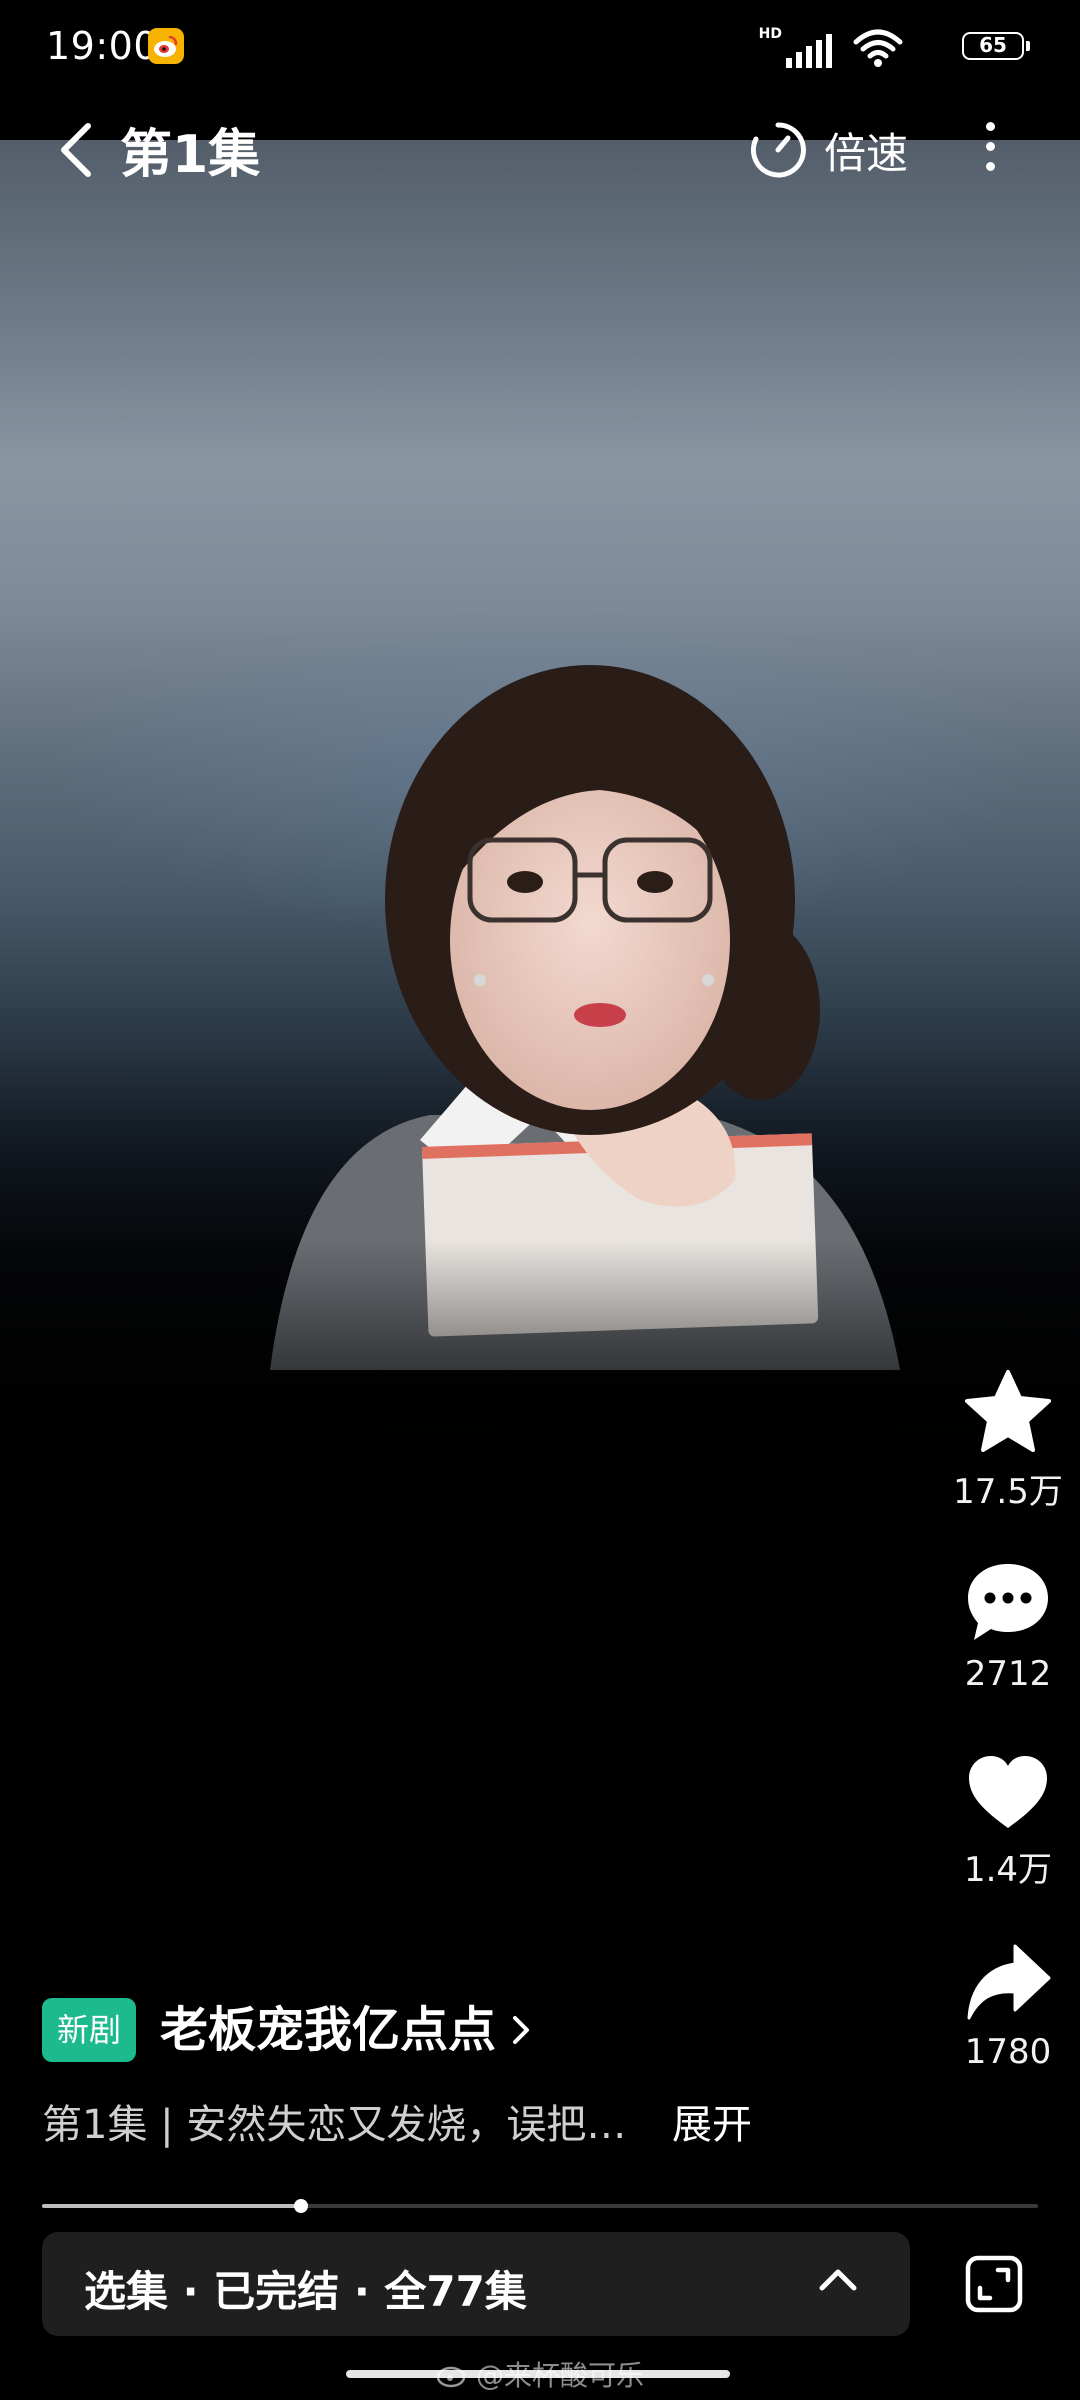 The image size is (1080, 2400). What do you see at coordinates (1009, 1982) in the screenshot?
I see `share-icon` at bounding box center [1009, 1982].